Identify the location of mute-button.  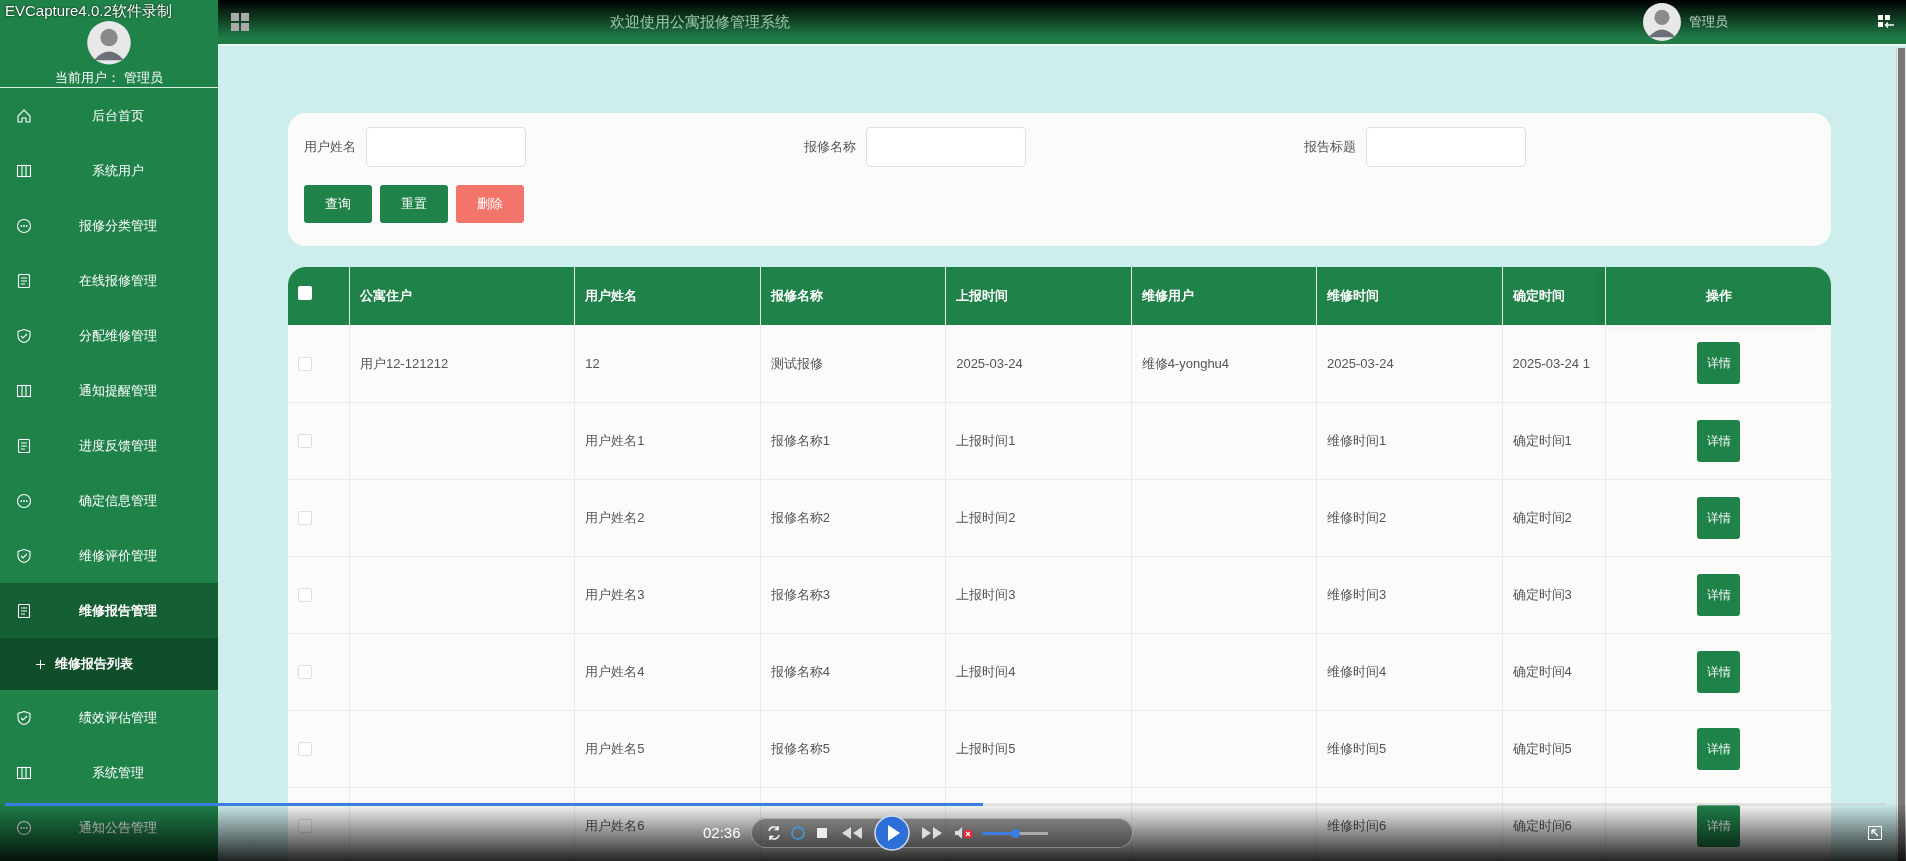
(963, 833).